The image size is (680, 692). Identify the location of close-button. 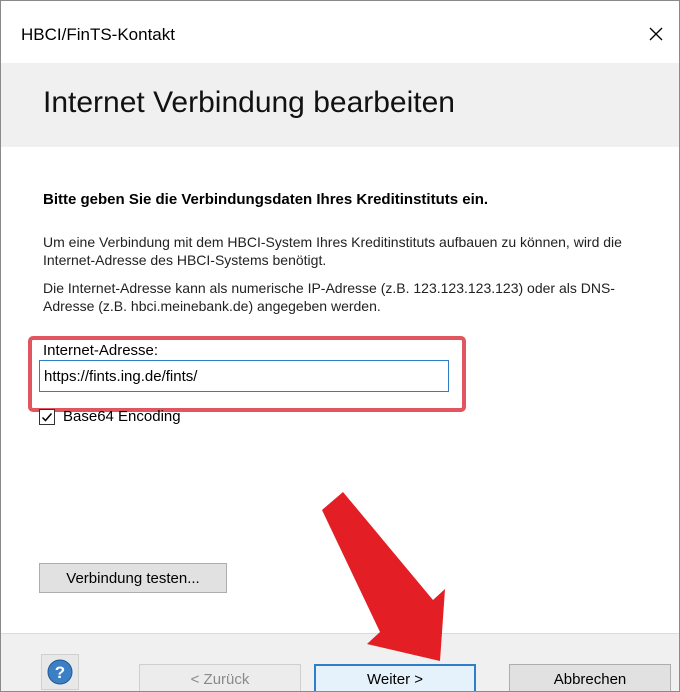
(656, 34).